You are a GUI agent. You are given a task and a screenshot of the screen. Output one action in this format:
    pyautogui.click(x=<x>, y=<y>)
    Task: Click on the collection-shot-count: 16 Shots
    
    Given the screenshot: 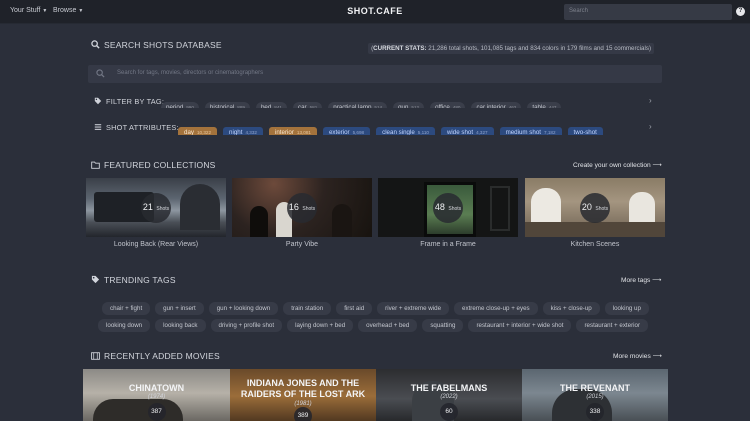 What is the action you would take?
    pyautogui.click(x=302, y=207)
    